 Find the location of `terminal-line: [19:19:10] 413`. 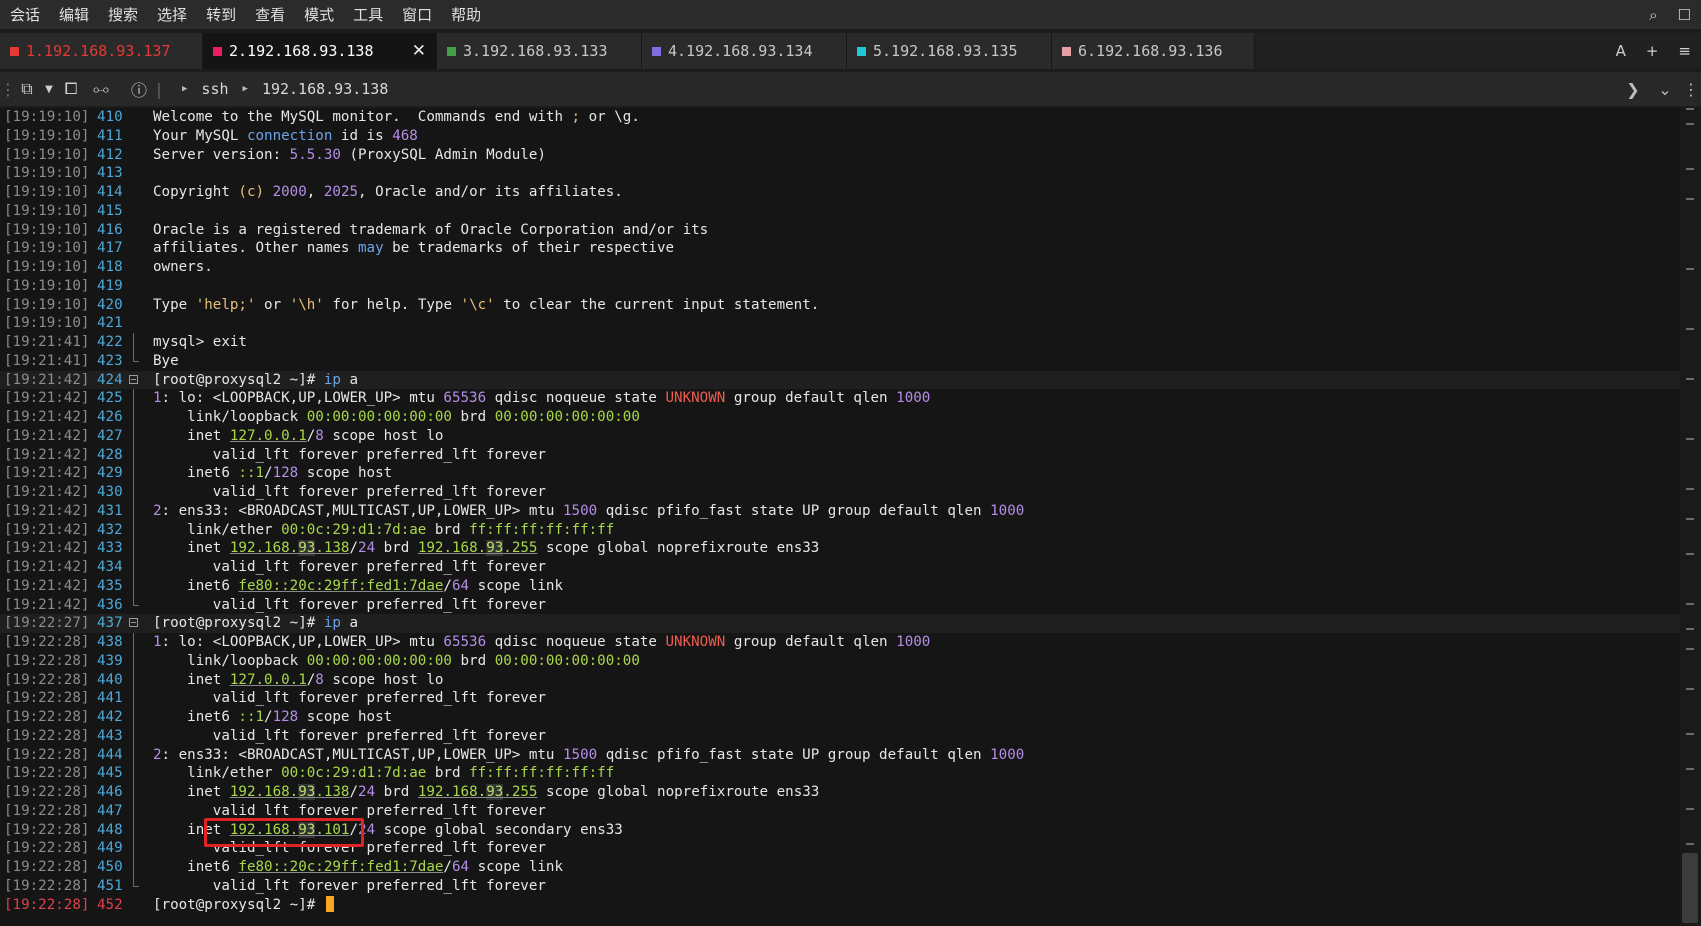

terminal-line: [19:19:10] 413 is located at coordinates (840, 173).